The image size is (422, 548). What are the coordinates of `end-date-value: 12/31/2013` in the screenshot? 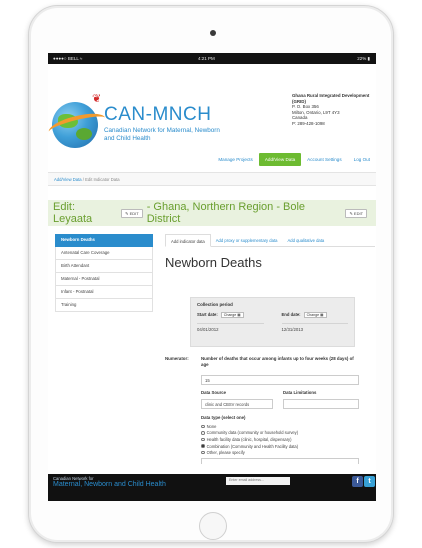 It's located at (314, 327).